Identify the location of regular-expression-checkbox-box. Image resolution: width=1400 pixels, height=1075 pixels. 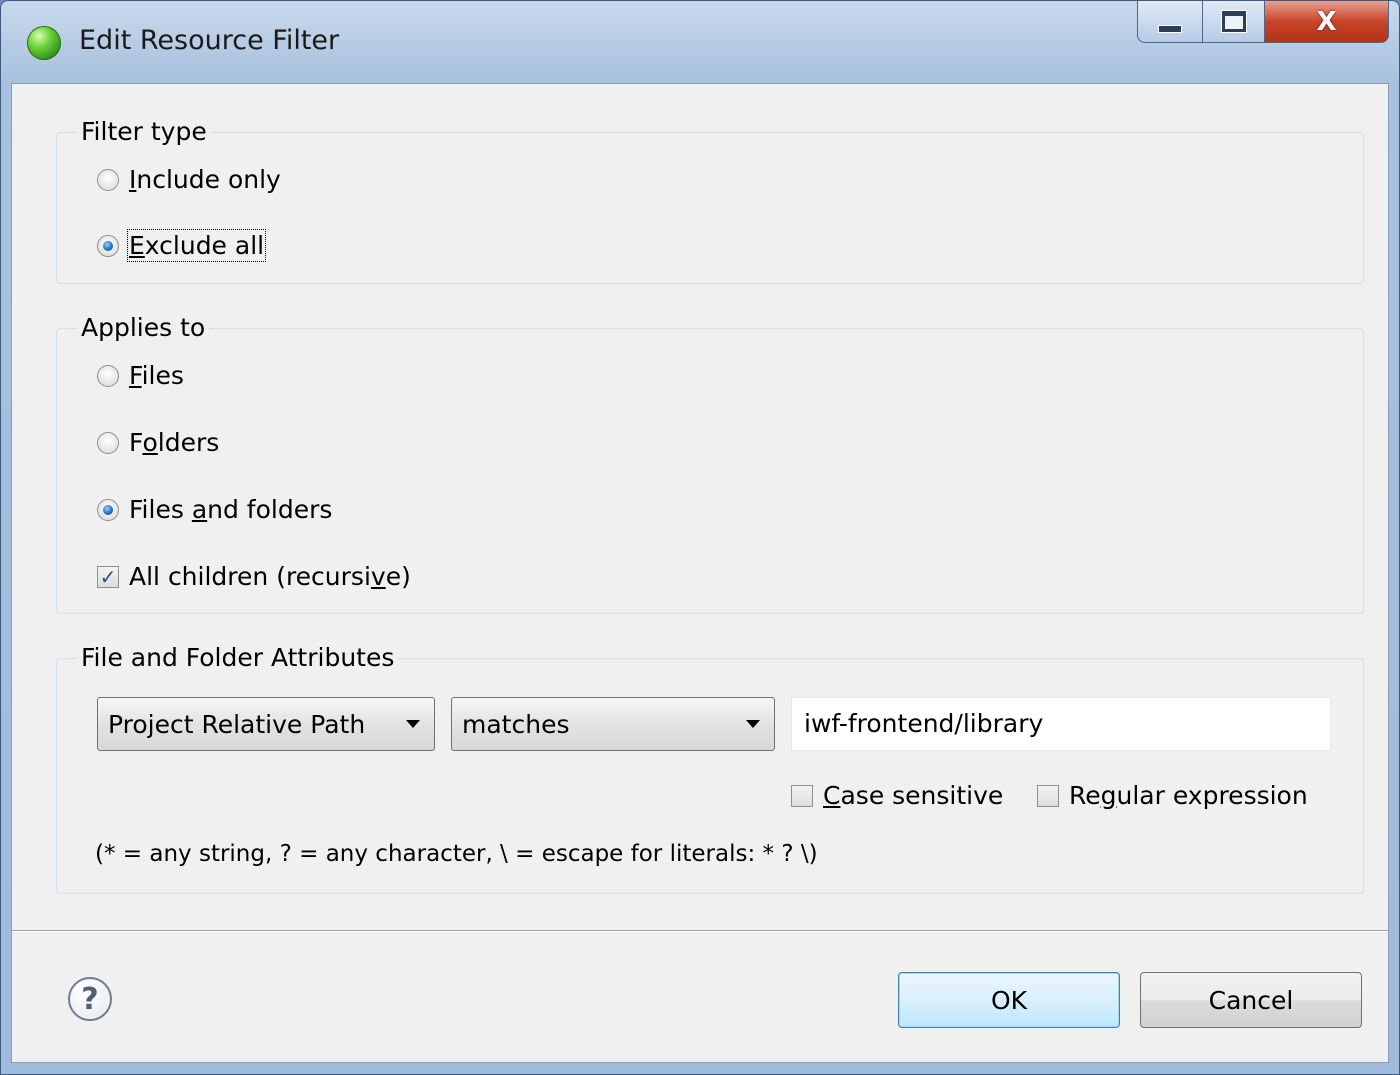
(1048, 795).